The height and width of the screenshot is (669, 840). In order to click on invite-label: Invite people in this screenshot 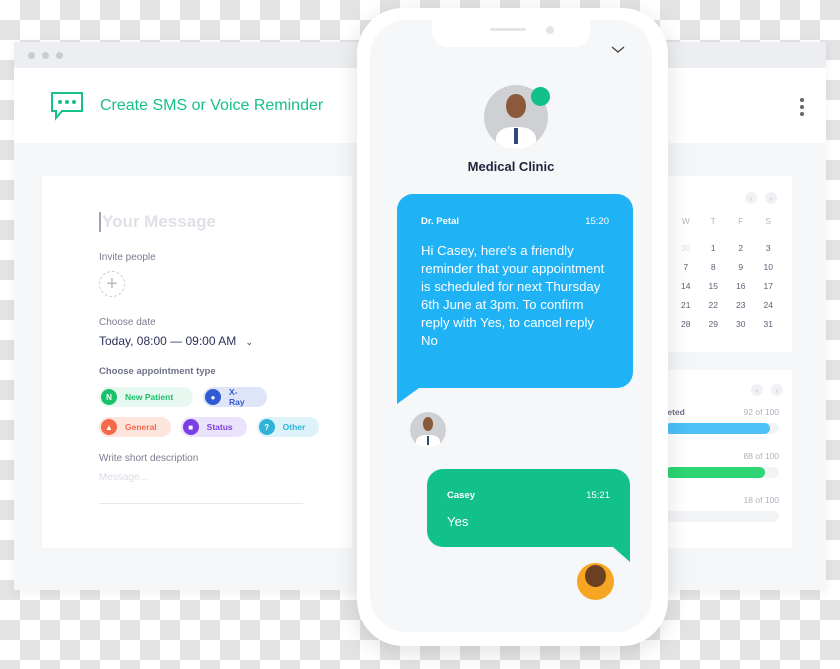, I will do `click(127, 257)`.